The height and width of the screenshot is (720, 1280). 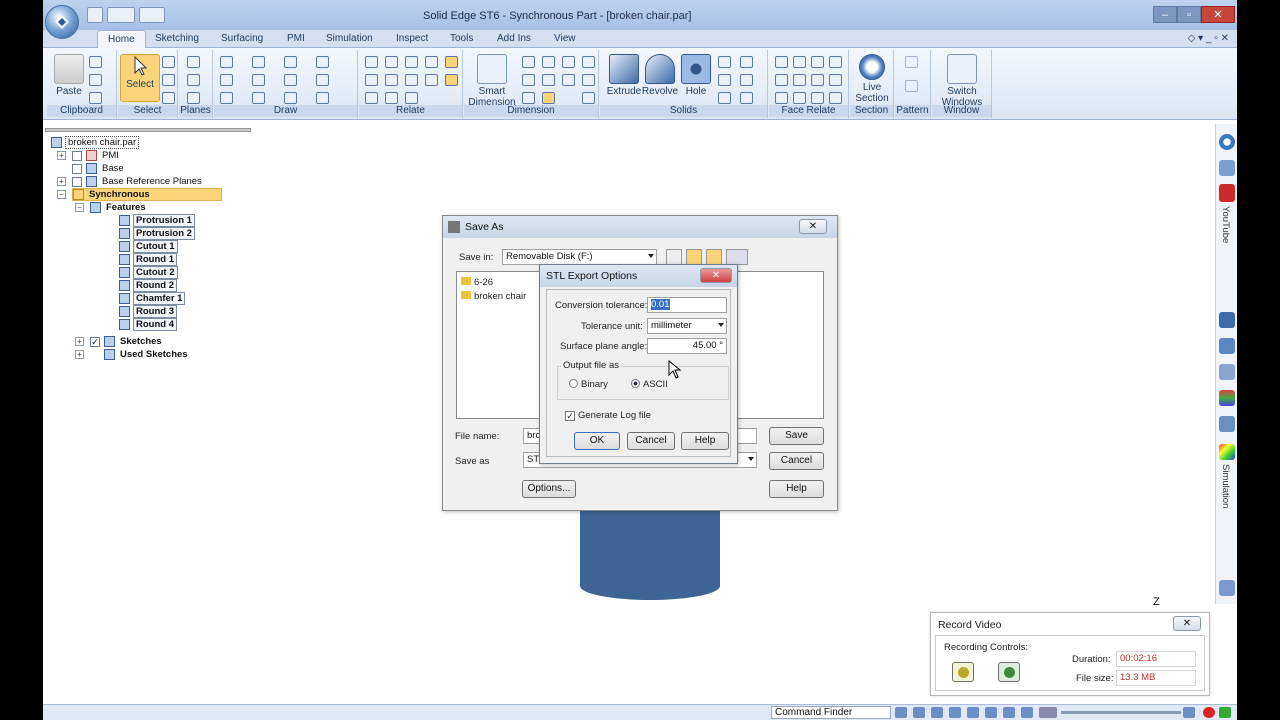 I want to click on face-equal-icon, so click(x=781, y=80).